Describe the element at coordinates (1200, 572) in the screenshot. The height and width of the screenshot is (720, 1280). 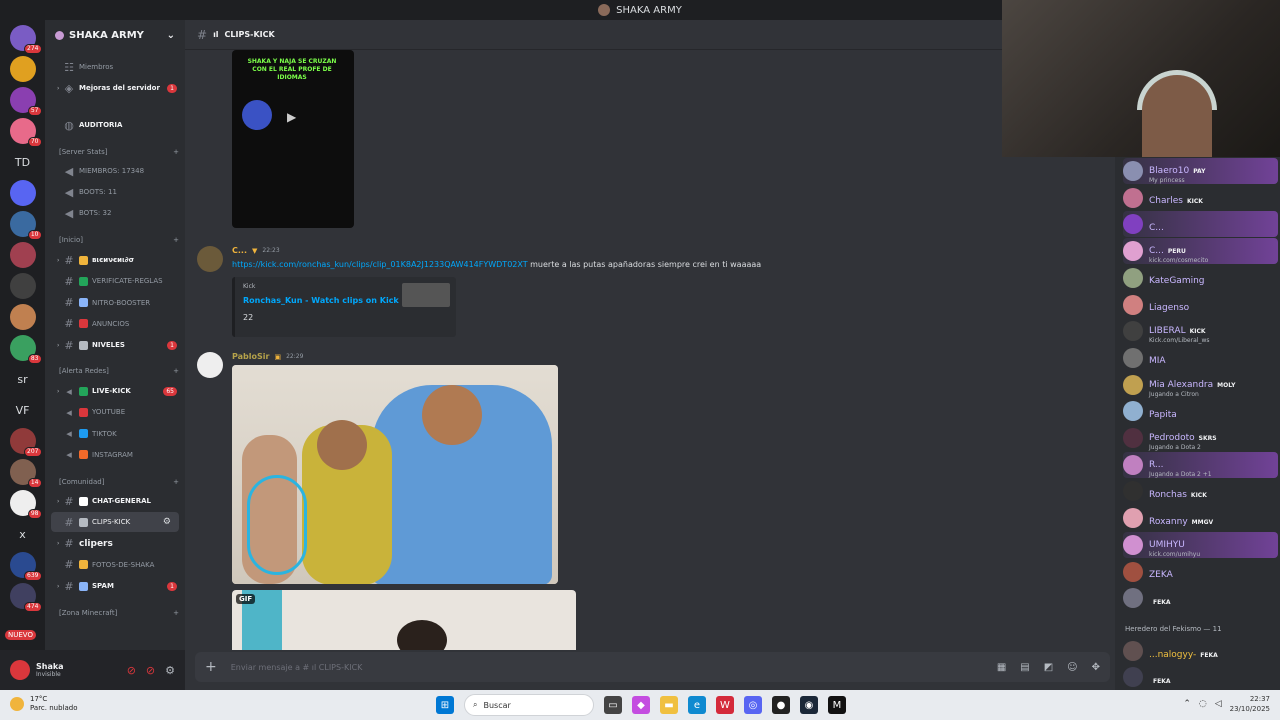
I see `member-item: ZEKA` at that location.